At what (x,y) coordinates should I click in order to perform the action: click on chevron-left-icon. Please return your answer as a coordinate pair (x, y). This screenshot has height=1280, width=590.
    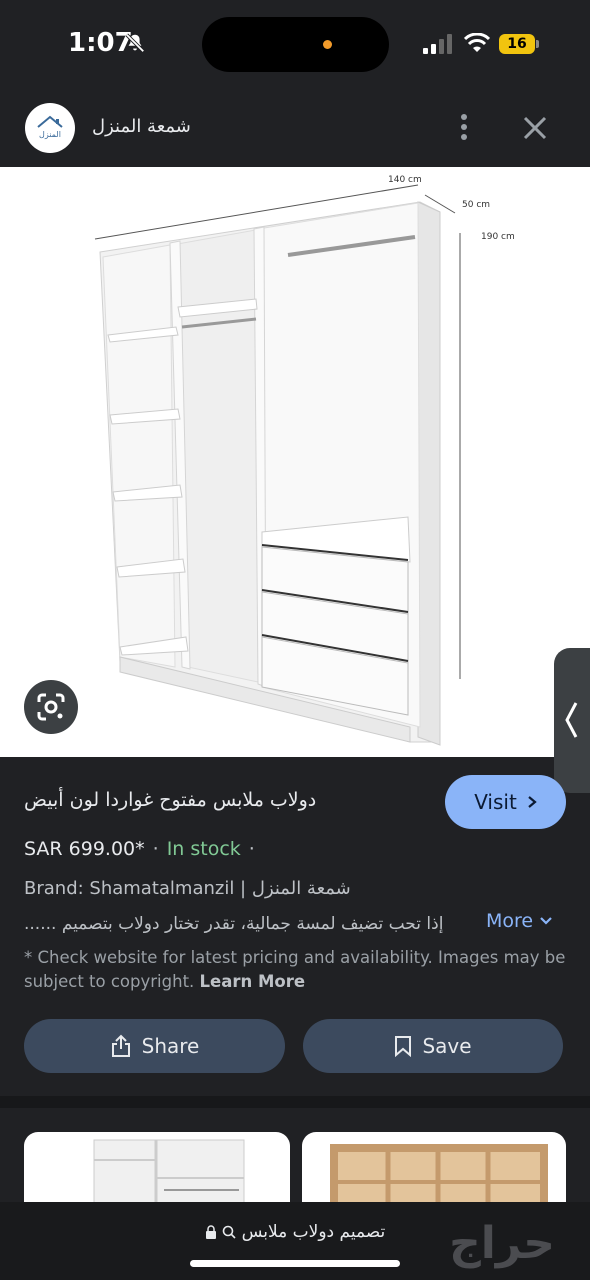
    Looking at the image, I should click on (571, 720).